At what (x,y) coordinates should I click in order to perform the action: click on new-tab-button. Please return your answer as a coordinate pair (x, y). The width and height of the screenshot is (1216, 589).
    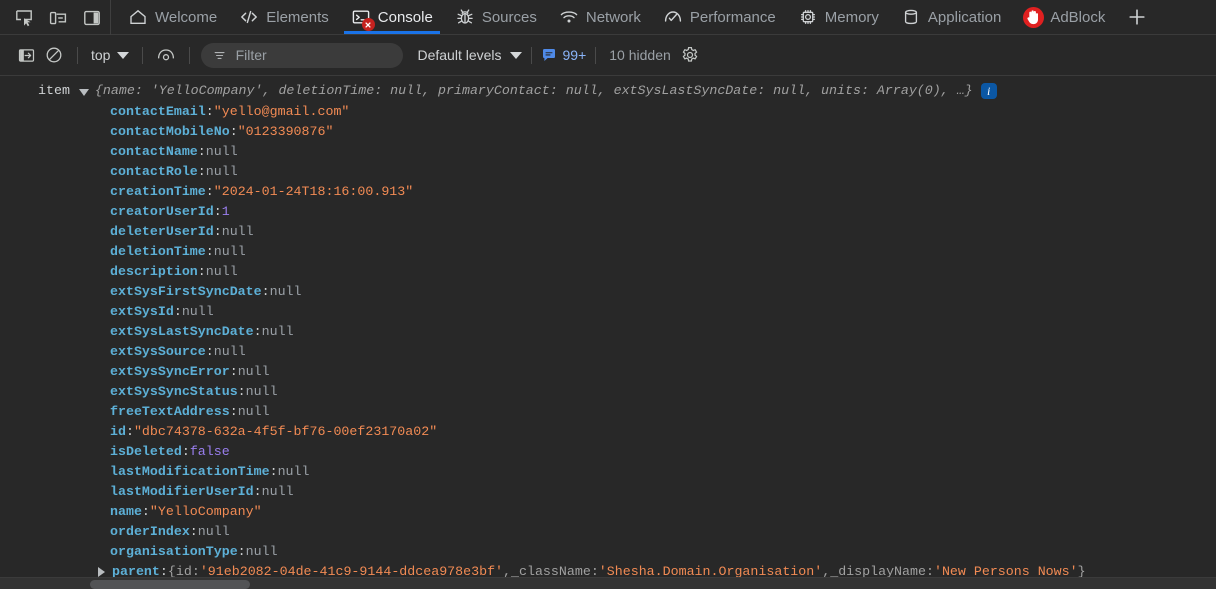
    Looking at the image, I should click on (1137, 17).